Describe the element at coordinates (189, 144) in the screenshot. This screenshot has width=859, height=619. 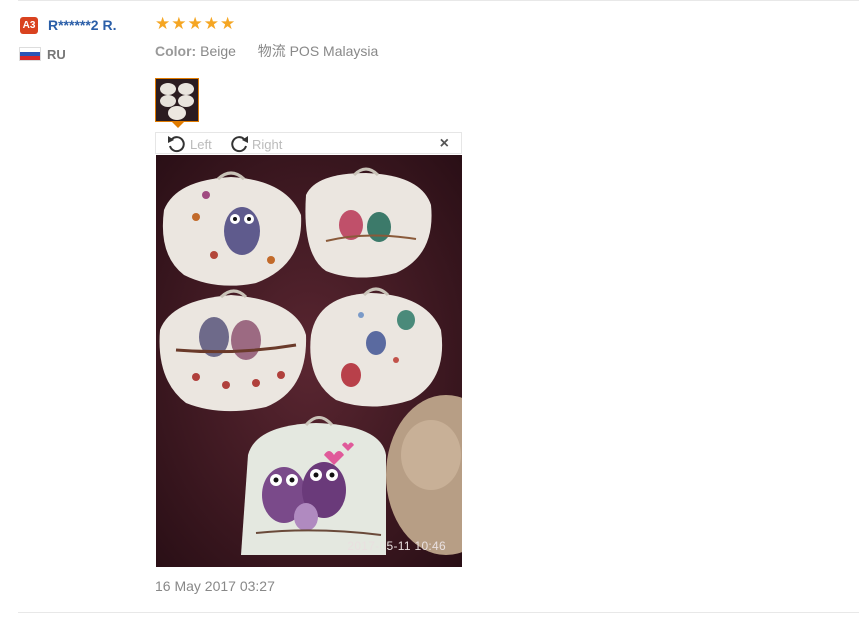
I see `rotate-left-button: Left` at that location.